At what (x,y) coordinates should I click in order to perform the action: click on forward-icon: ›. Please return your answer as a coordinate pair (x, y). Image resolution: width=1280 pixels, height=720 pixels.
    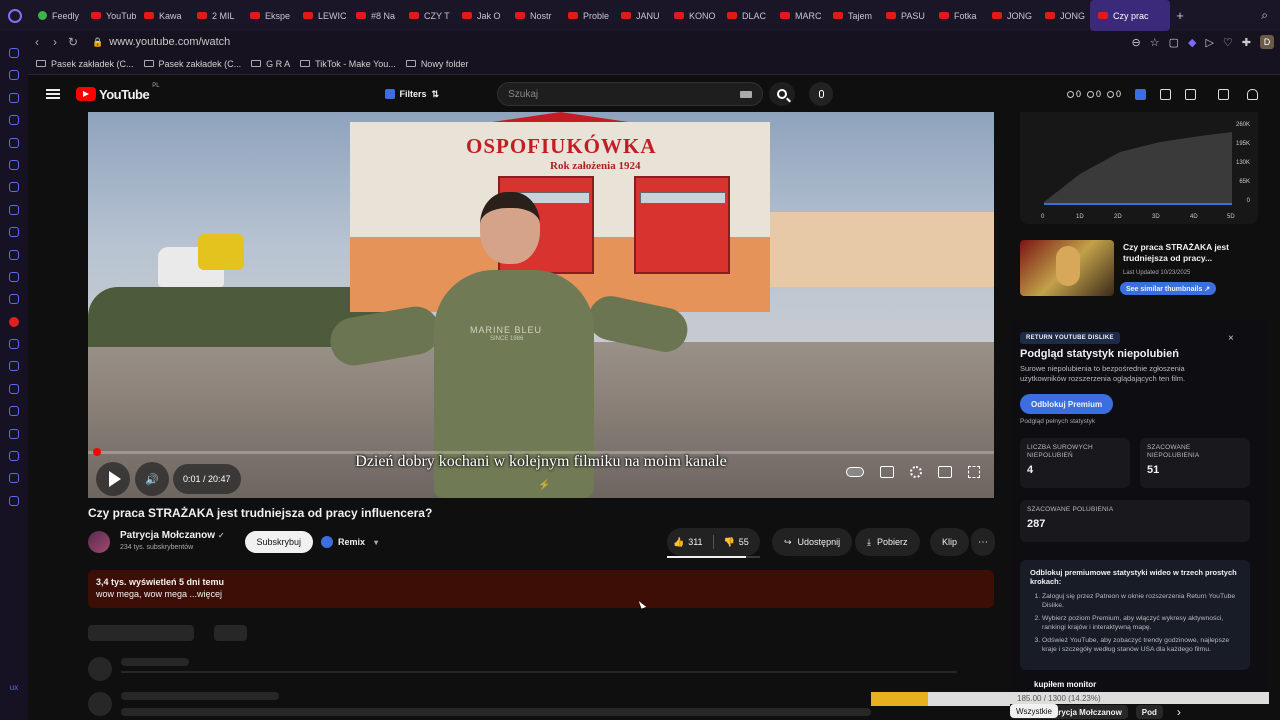
    Looking at the image, I should click on (55, 42).